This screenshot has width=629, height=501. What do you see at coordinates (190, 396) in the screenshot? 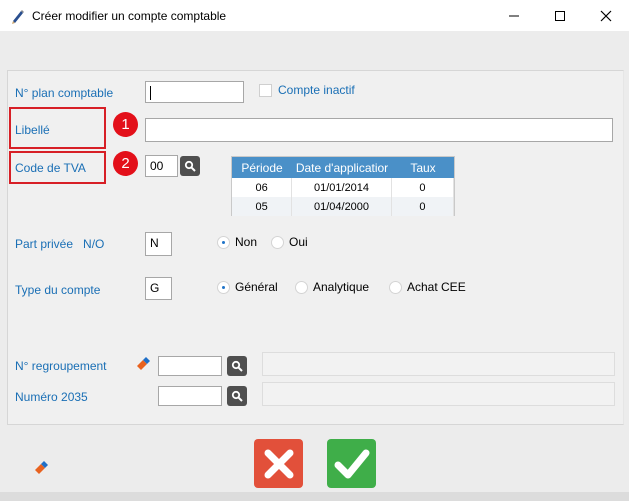
I see `numero-2035-input` at bounding box center [190, 396].